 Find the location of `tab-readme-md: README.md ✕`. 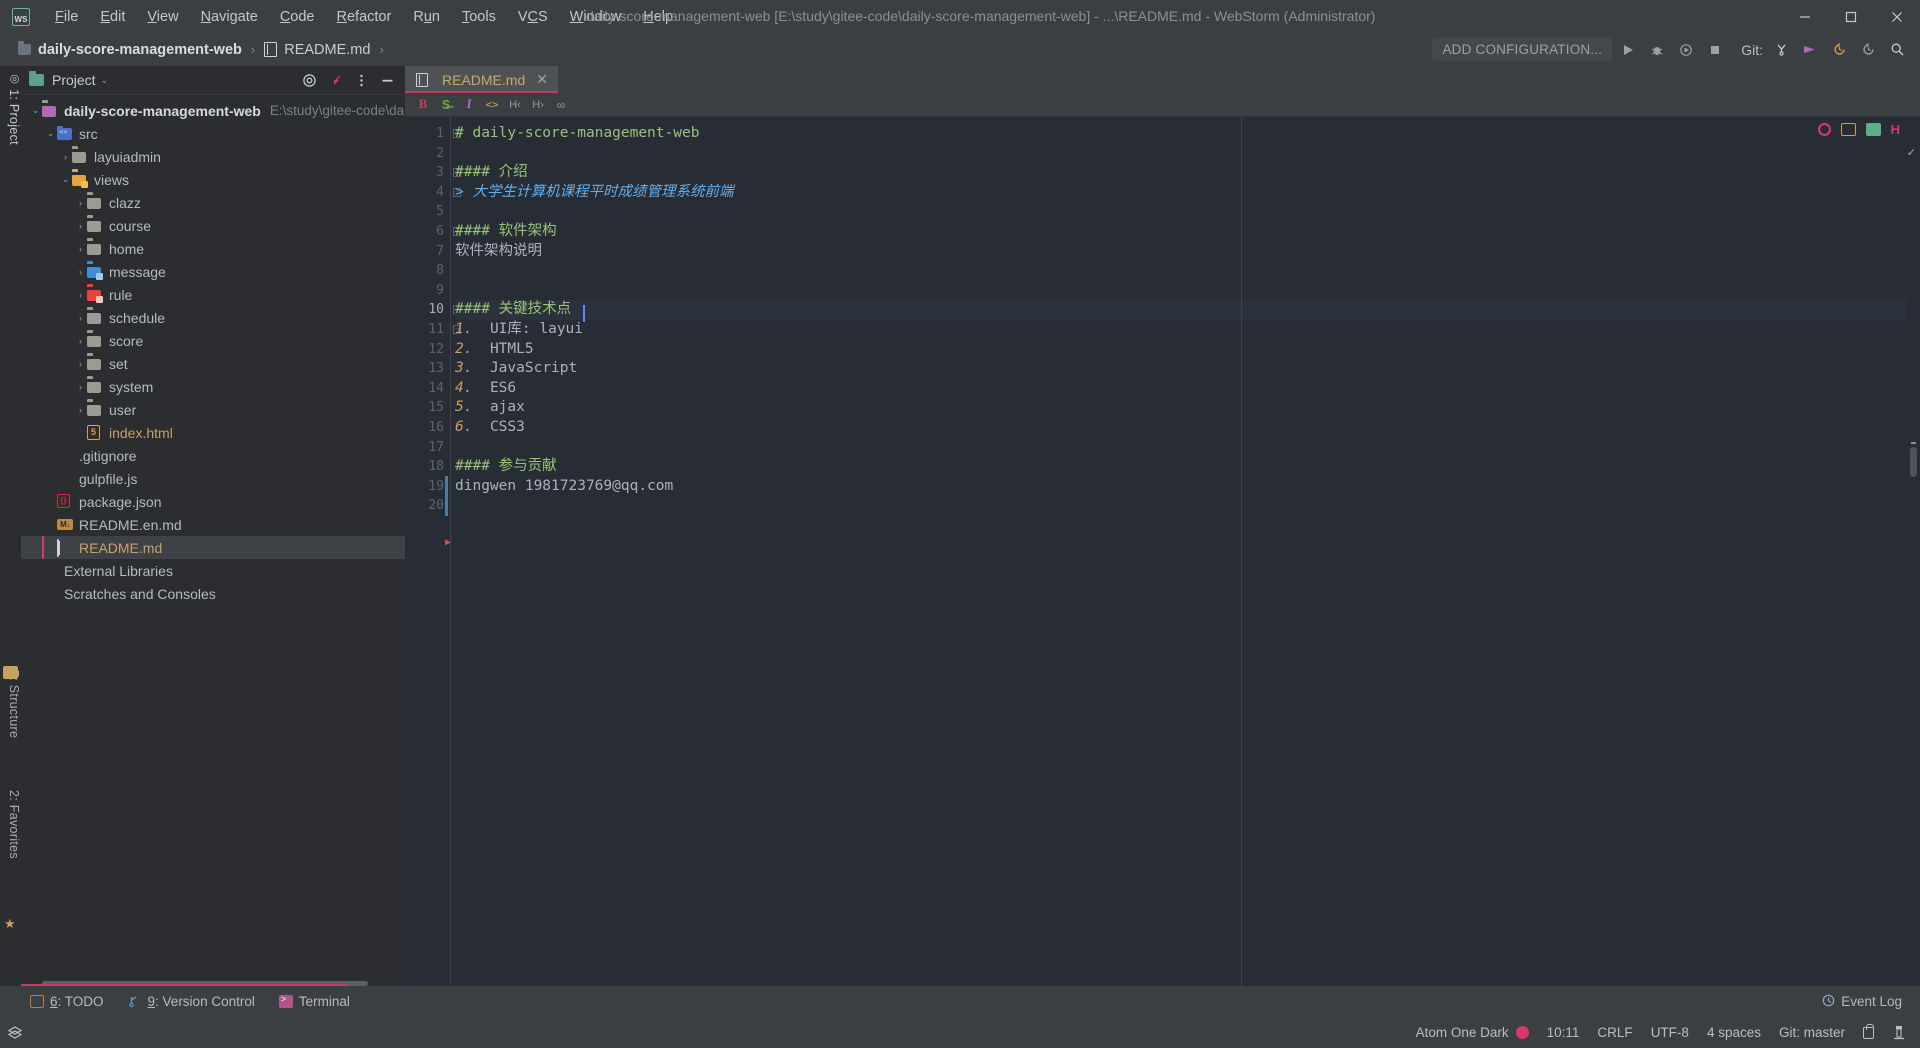

tab-readme-md: README.md ✕ is located at coordinates (481, 79).